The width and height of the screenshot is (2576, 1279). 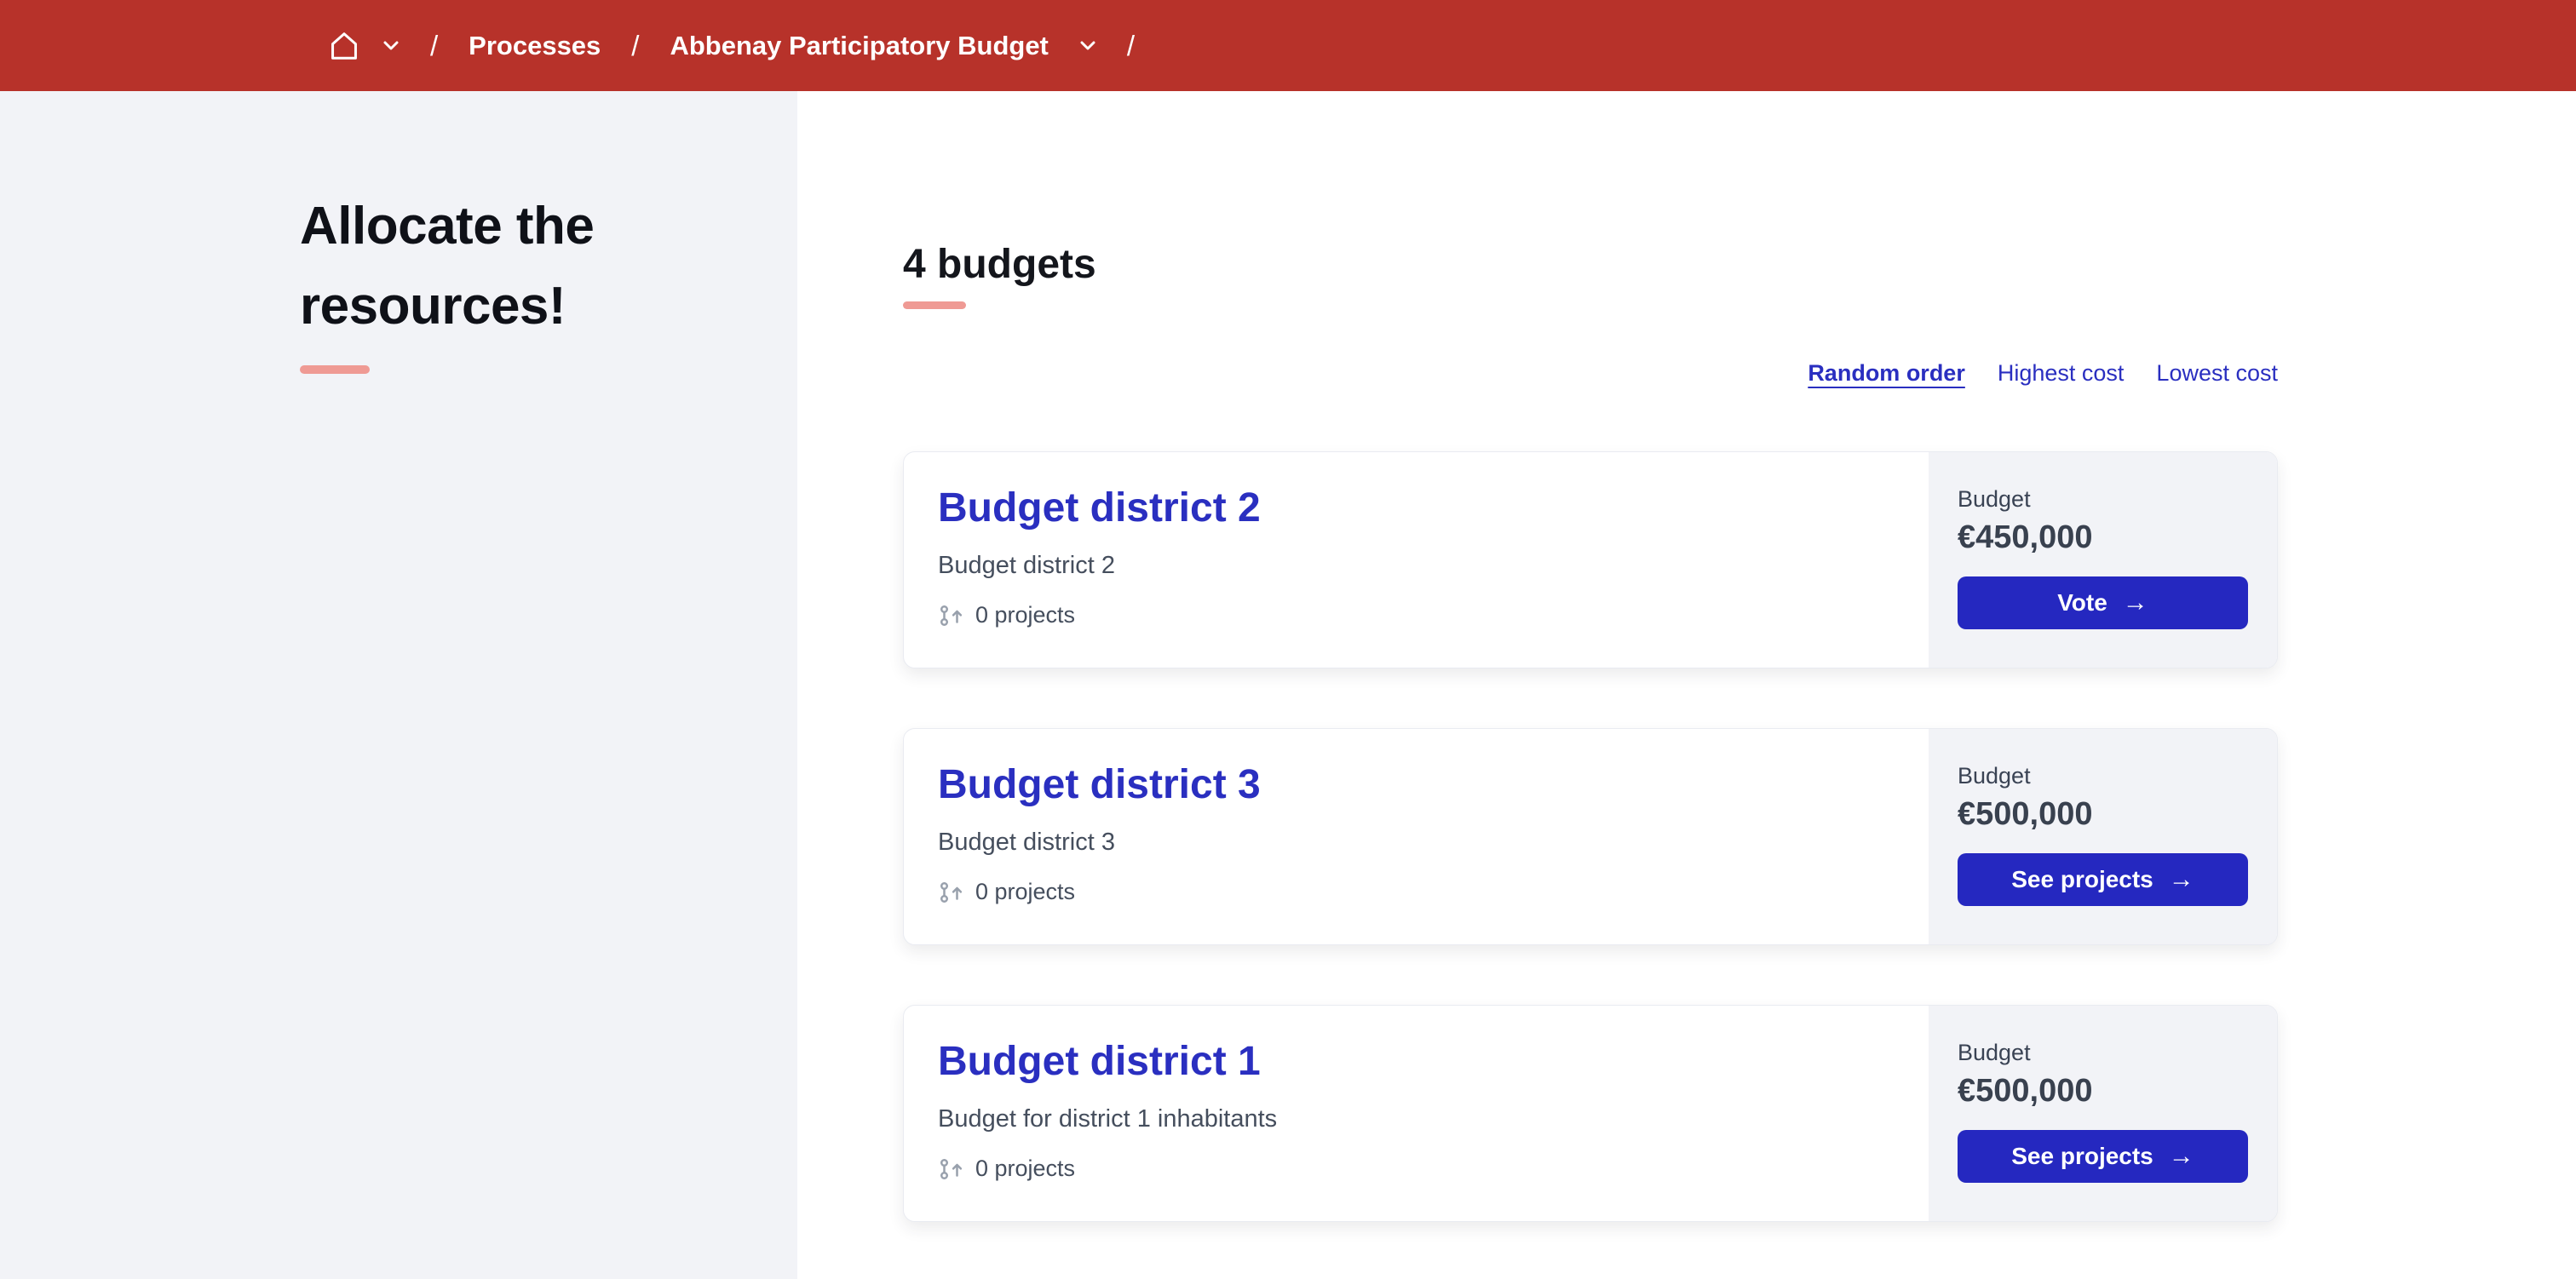 I want to click on sort-highest-cost-link: Highest cost, so click(x=2061, y=374).